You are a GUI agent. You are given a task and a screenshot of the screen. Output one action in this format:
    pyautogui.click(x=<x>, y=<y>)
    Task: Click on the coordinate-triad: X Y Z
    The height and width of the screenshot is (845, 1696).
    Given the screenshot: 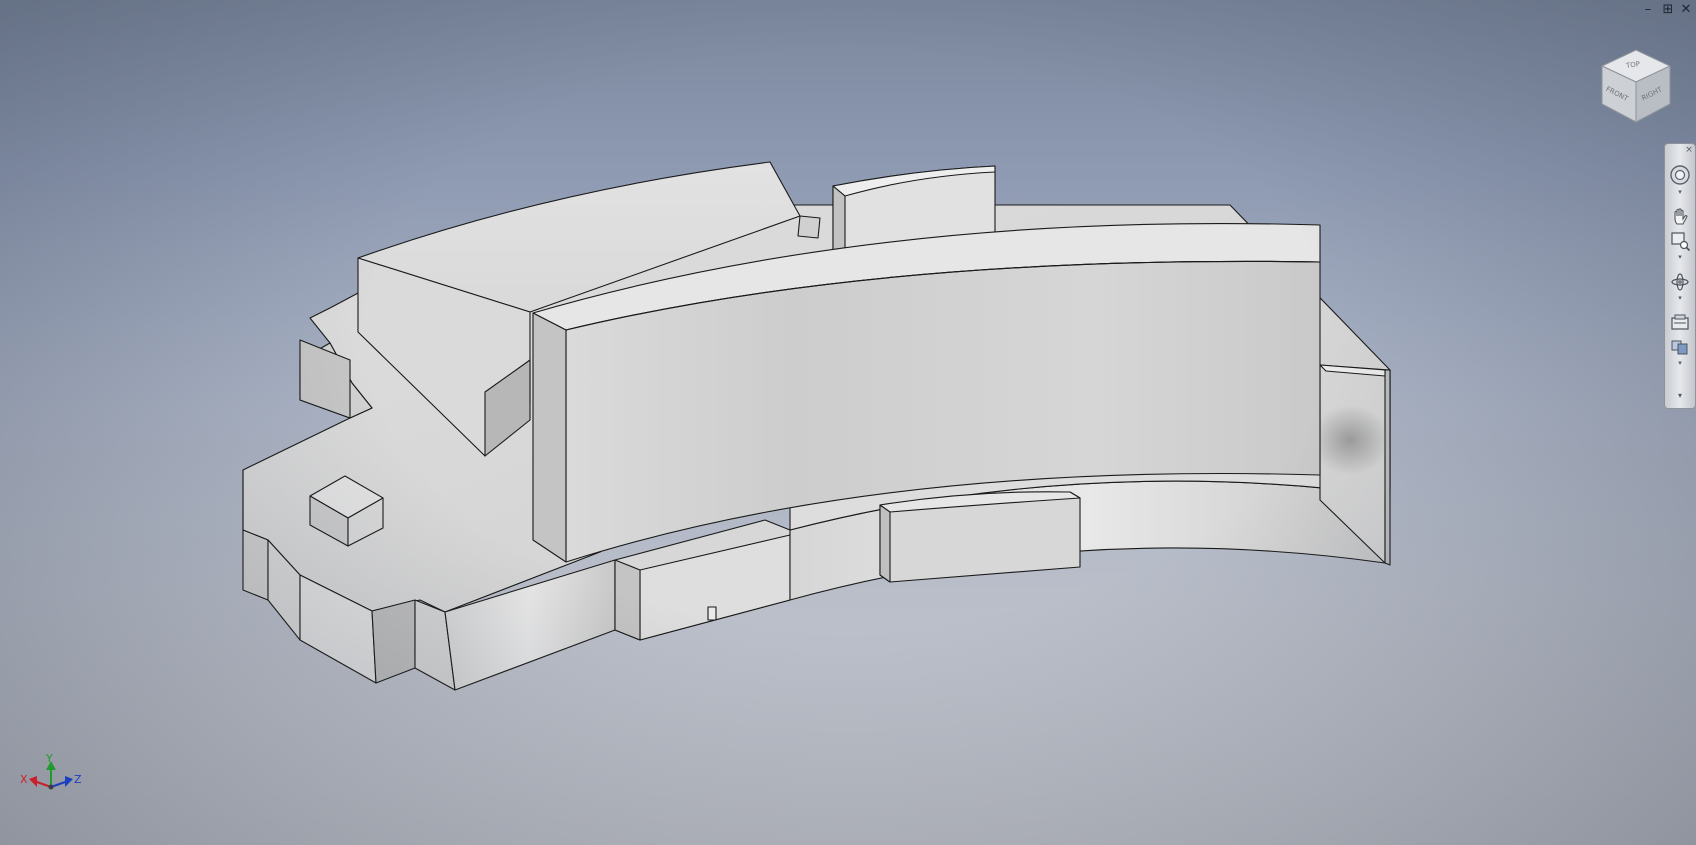 What is the action you would take?
    pyautogui.click(x=51, y=774)
    